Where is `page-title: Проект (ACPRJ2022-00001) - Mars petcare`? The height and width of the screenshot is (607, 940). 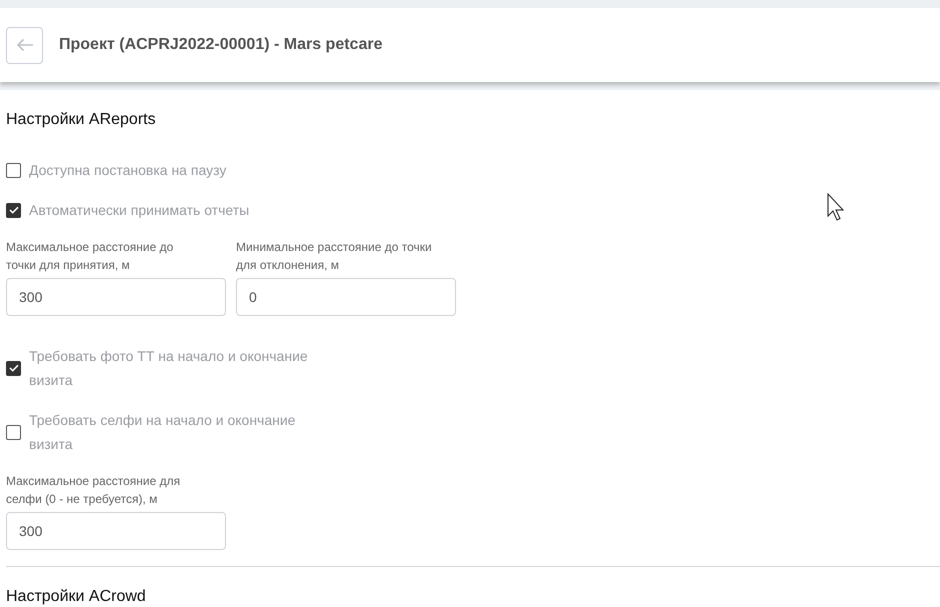 page-title: Проект (ACPRJ2022-00001) - Mars petcare is located at coordinates (220, 45).